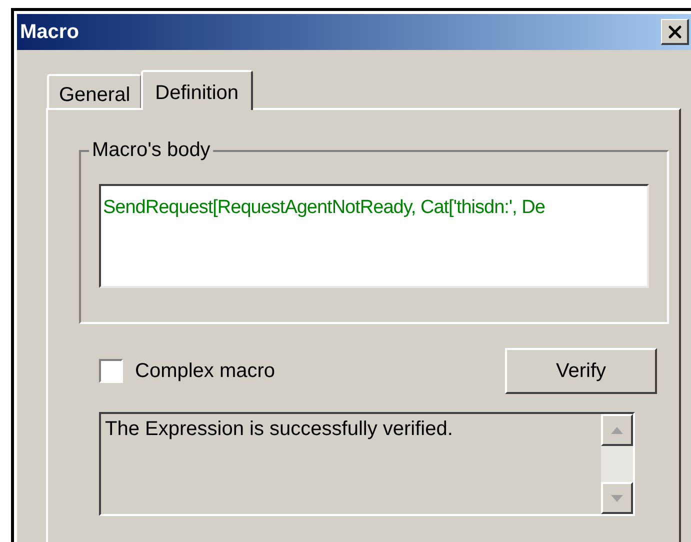 The height and width of the screenshot is (542, 691). I want to click on checkbox, so click(111, 371).